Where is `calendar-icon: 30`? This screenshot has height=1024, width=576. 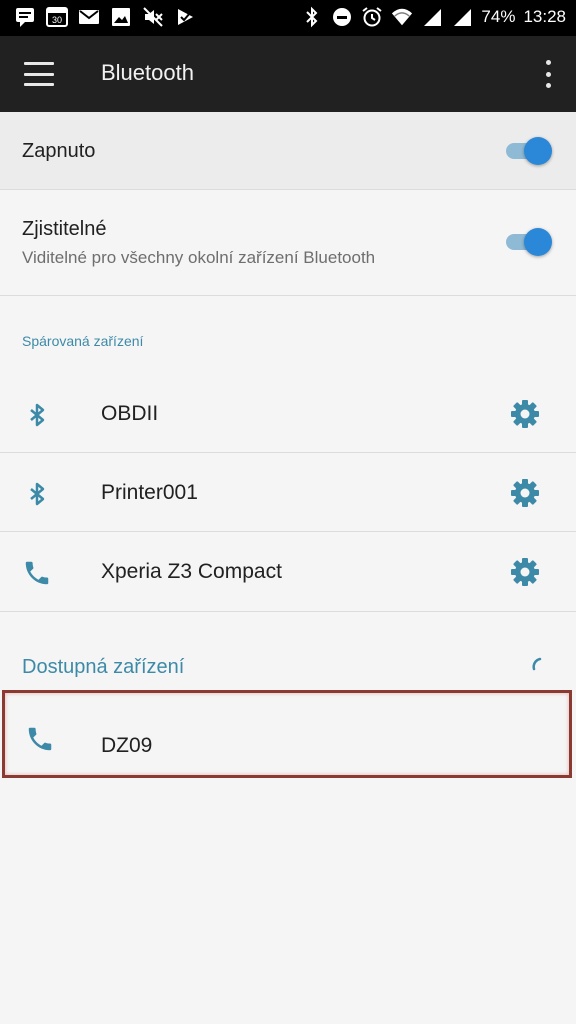
calendar-icon: 30 is located at coordinates (57, 17).